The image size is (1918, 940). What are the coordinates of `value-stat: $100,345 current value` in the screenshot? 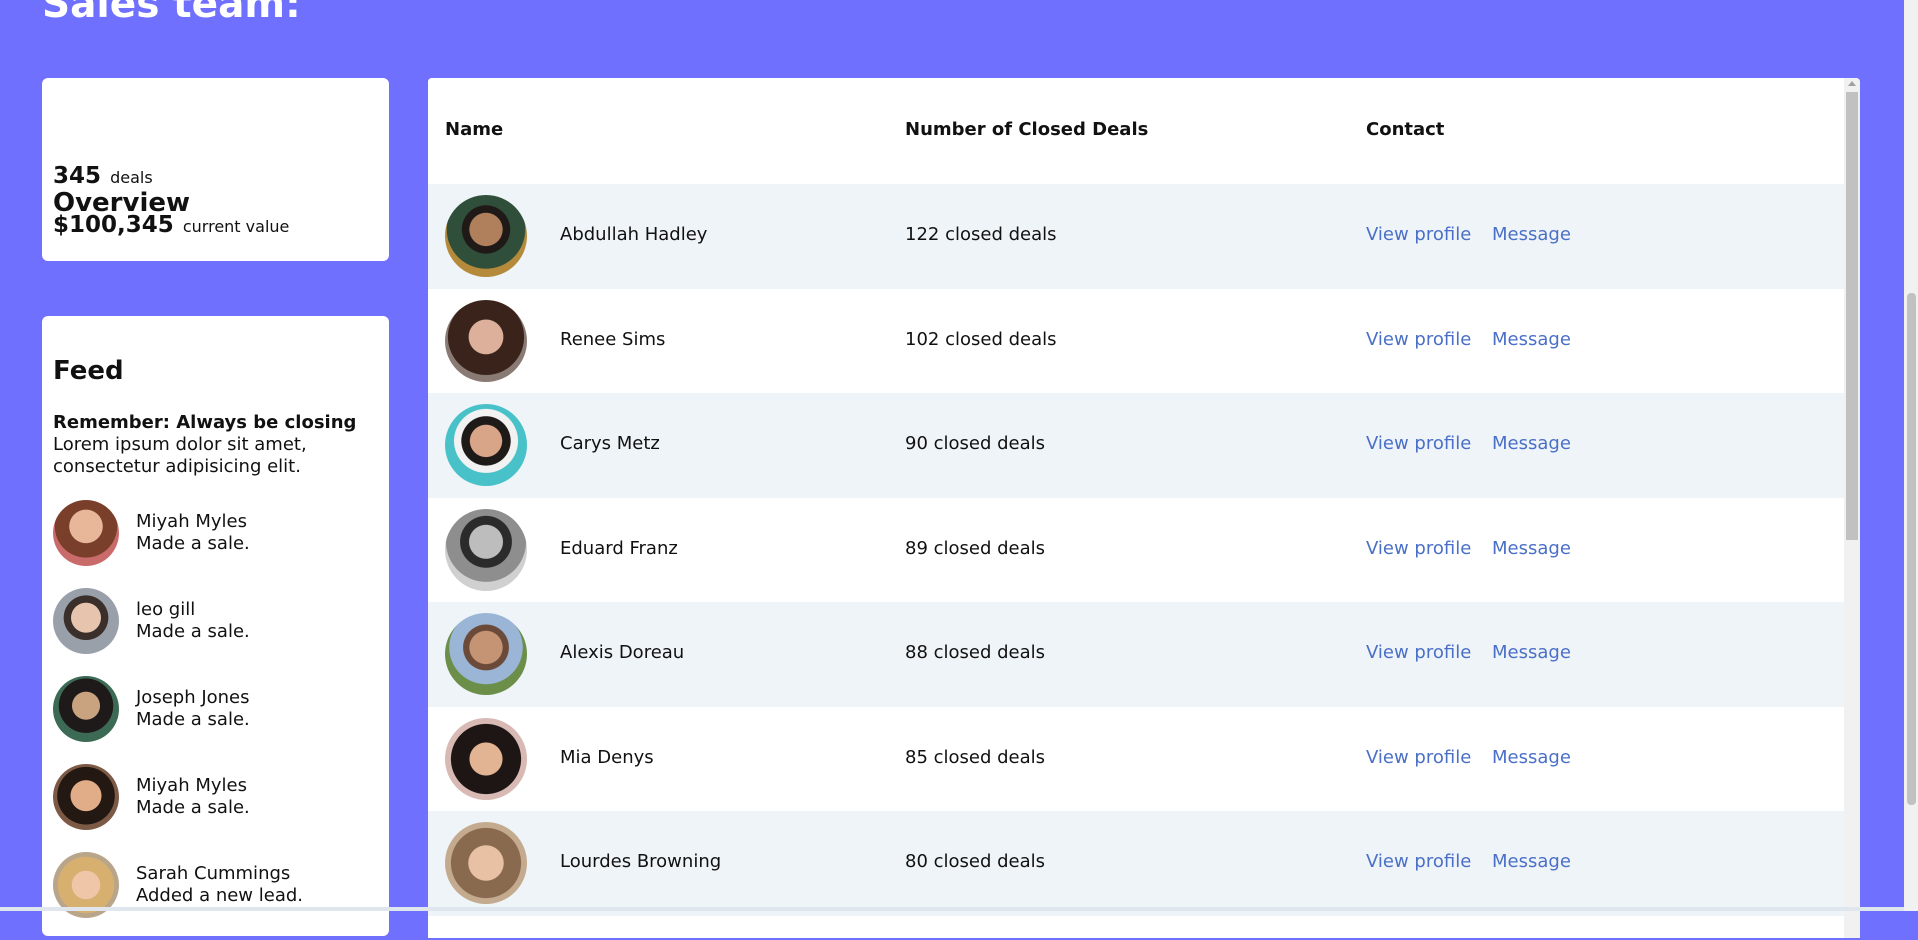 It's located at (171, 225).